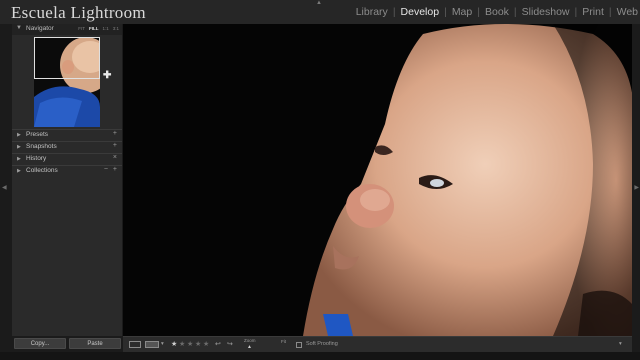 The width and height of the screenshot is (640, 360). Describe the element at coordinates (78, 12) in the screenshot. I see `identity-plate: Escuela Lightroom` at that location.